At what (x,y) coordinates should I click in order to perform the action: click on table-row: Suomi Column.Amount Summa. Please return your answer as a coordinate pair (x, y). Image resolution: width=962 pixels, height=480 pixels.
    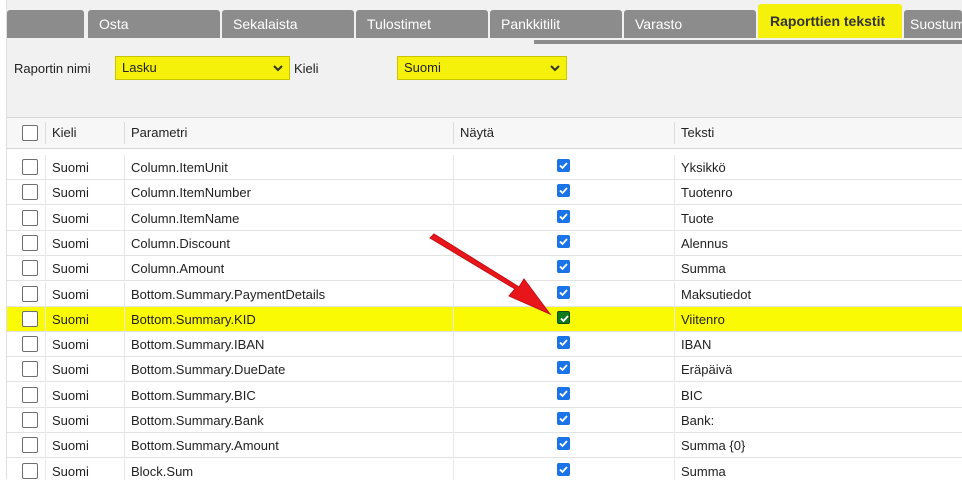
    Looking at the image, I should click on (484, 269).